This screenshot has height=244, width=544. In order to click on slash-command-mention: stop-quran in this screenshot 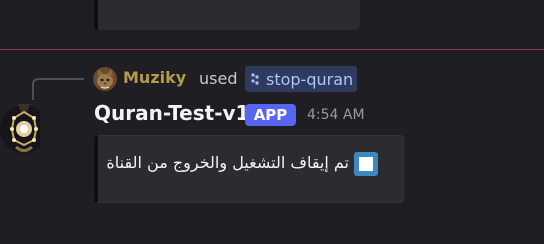, I will do `click(301, 79)`.